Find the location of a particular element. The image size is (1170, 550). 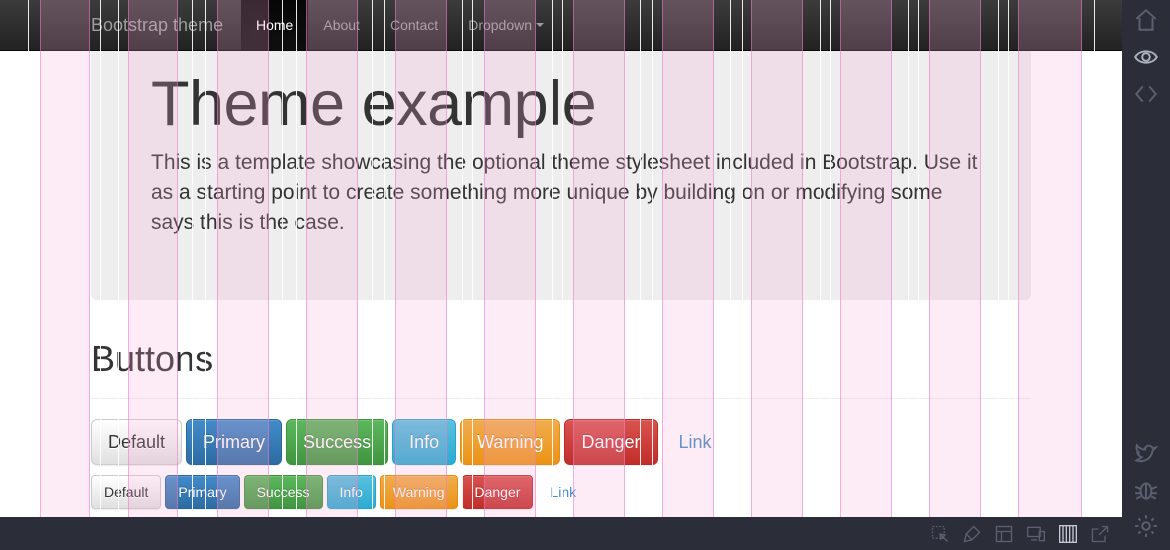

nav-item-dropdown: Dropdown is located at coordinates (506, 25).